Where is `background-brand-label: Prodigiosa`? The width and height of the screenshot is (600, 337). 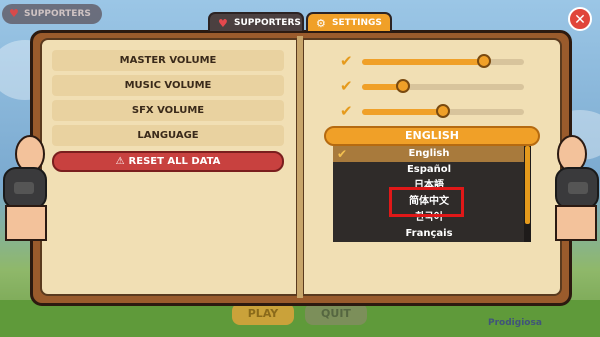 background-brand-label: Prodigiosa is located at coordinates (515, 323).